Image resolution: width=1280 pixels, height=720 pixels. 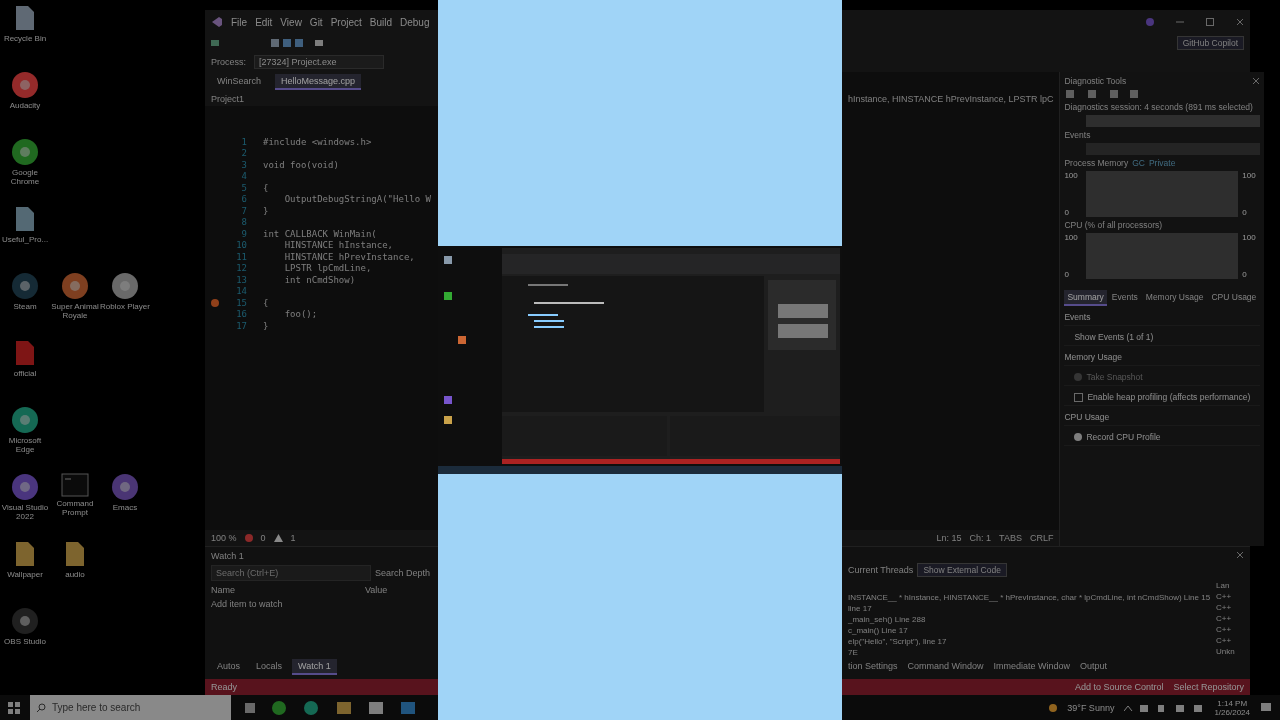 What do you see at coordinates (1174, 298) in the screenshot?
I see `diagnostic-tab: Memory Usage` at bounding box center [1174, 298].